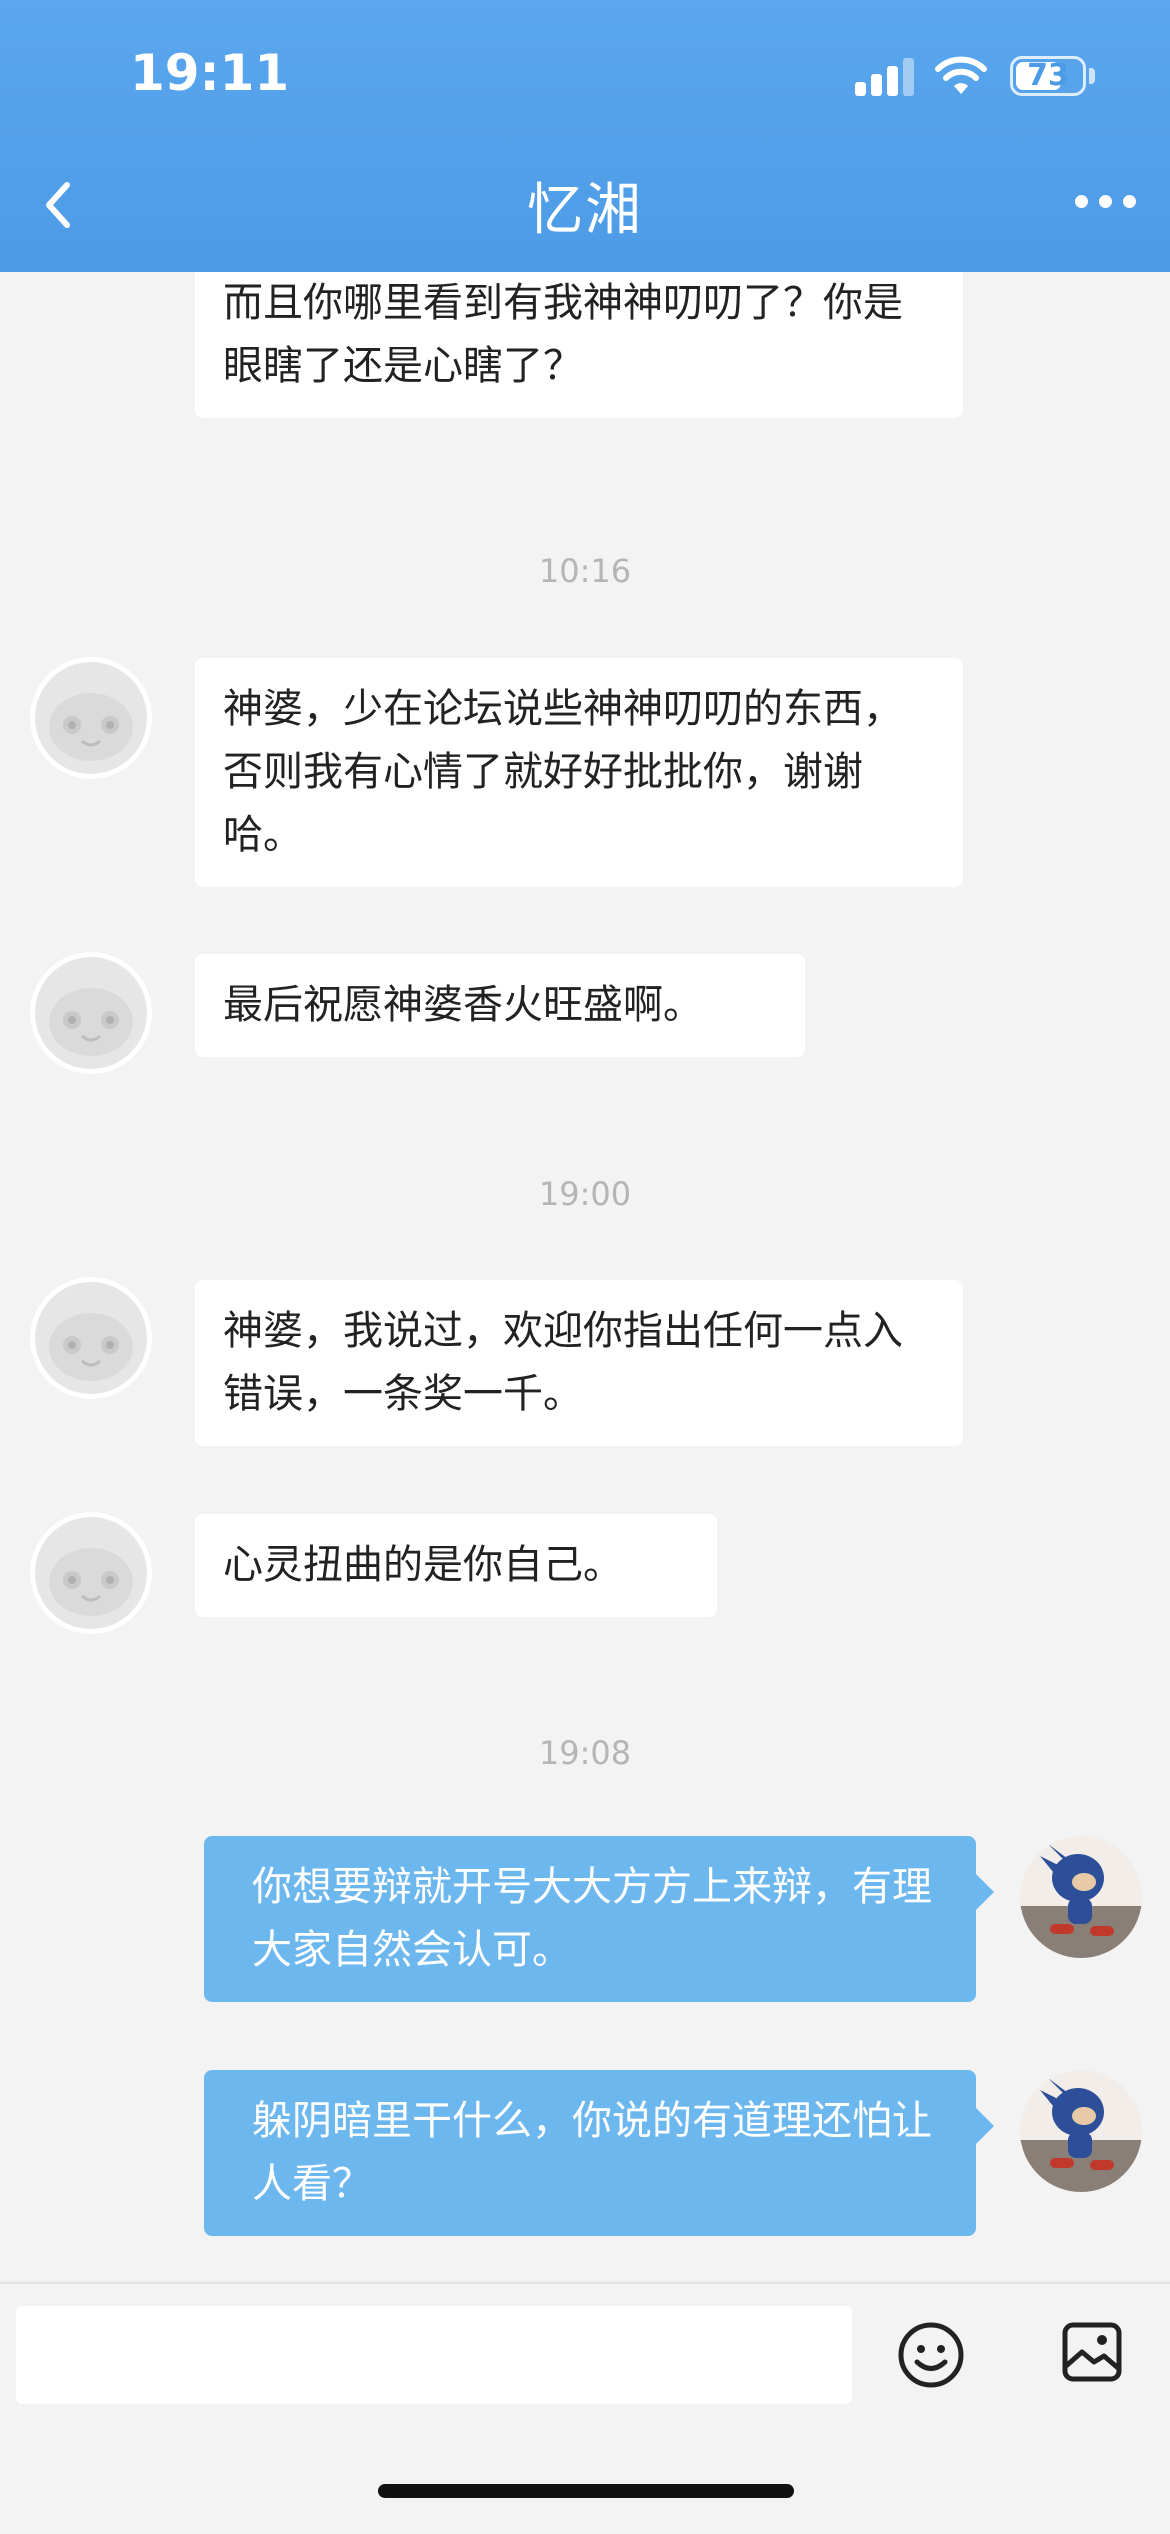 The width and height of the screenshot is (1170, 2534). I want to click on more-dots-icon, so click(1107, 205).